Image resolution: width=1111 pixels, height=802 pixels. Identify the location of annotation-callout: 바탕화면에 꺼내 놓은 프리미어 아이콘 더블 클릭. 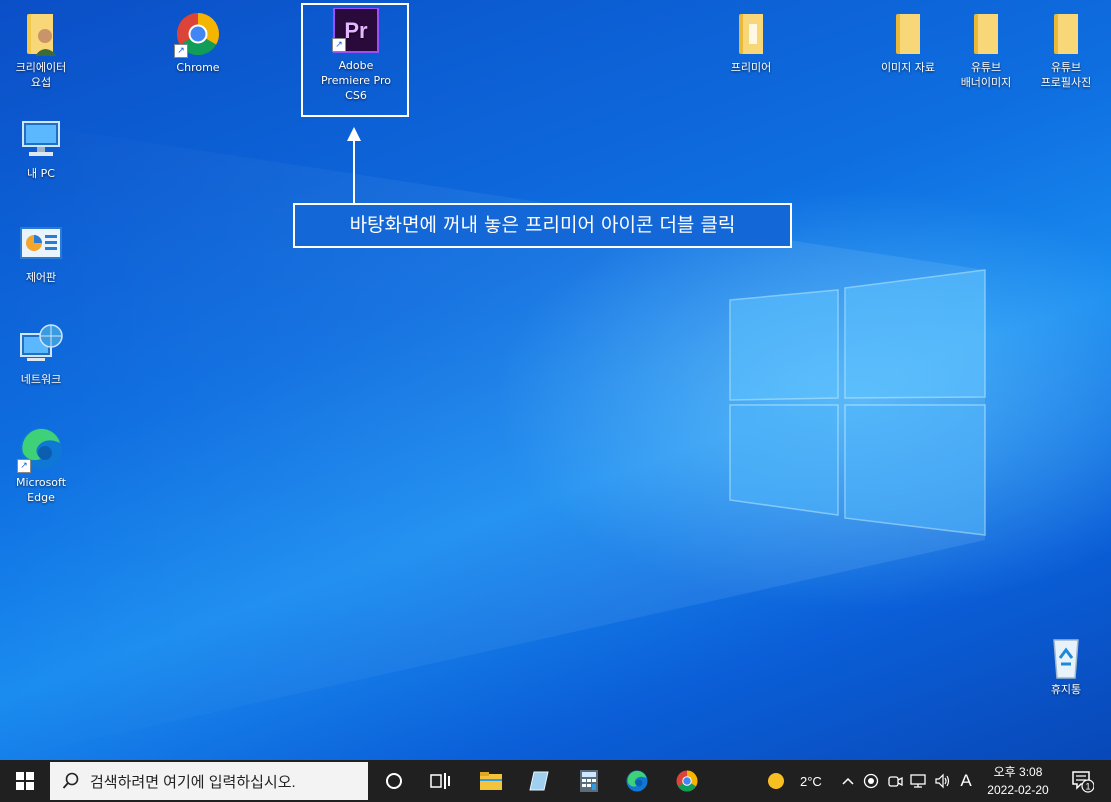
(542, 225).